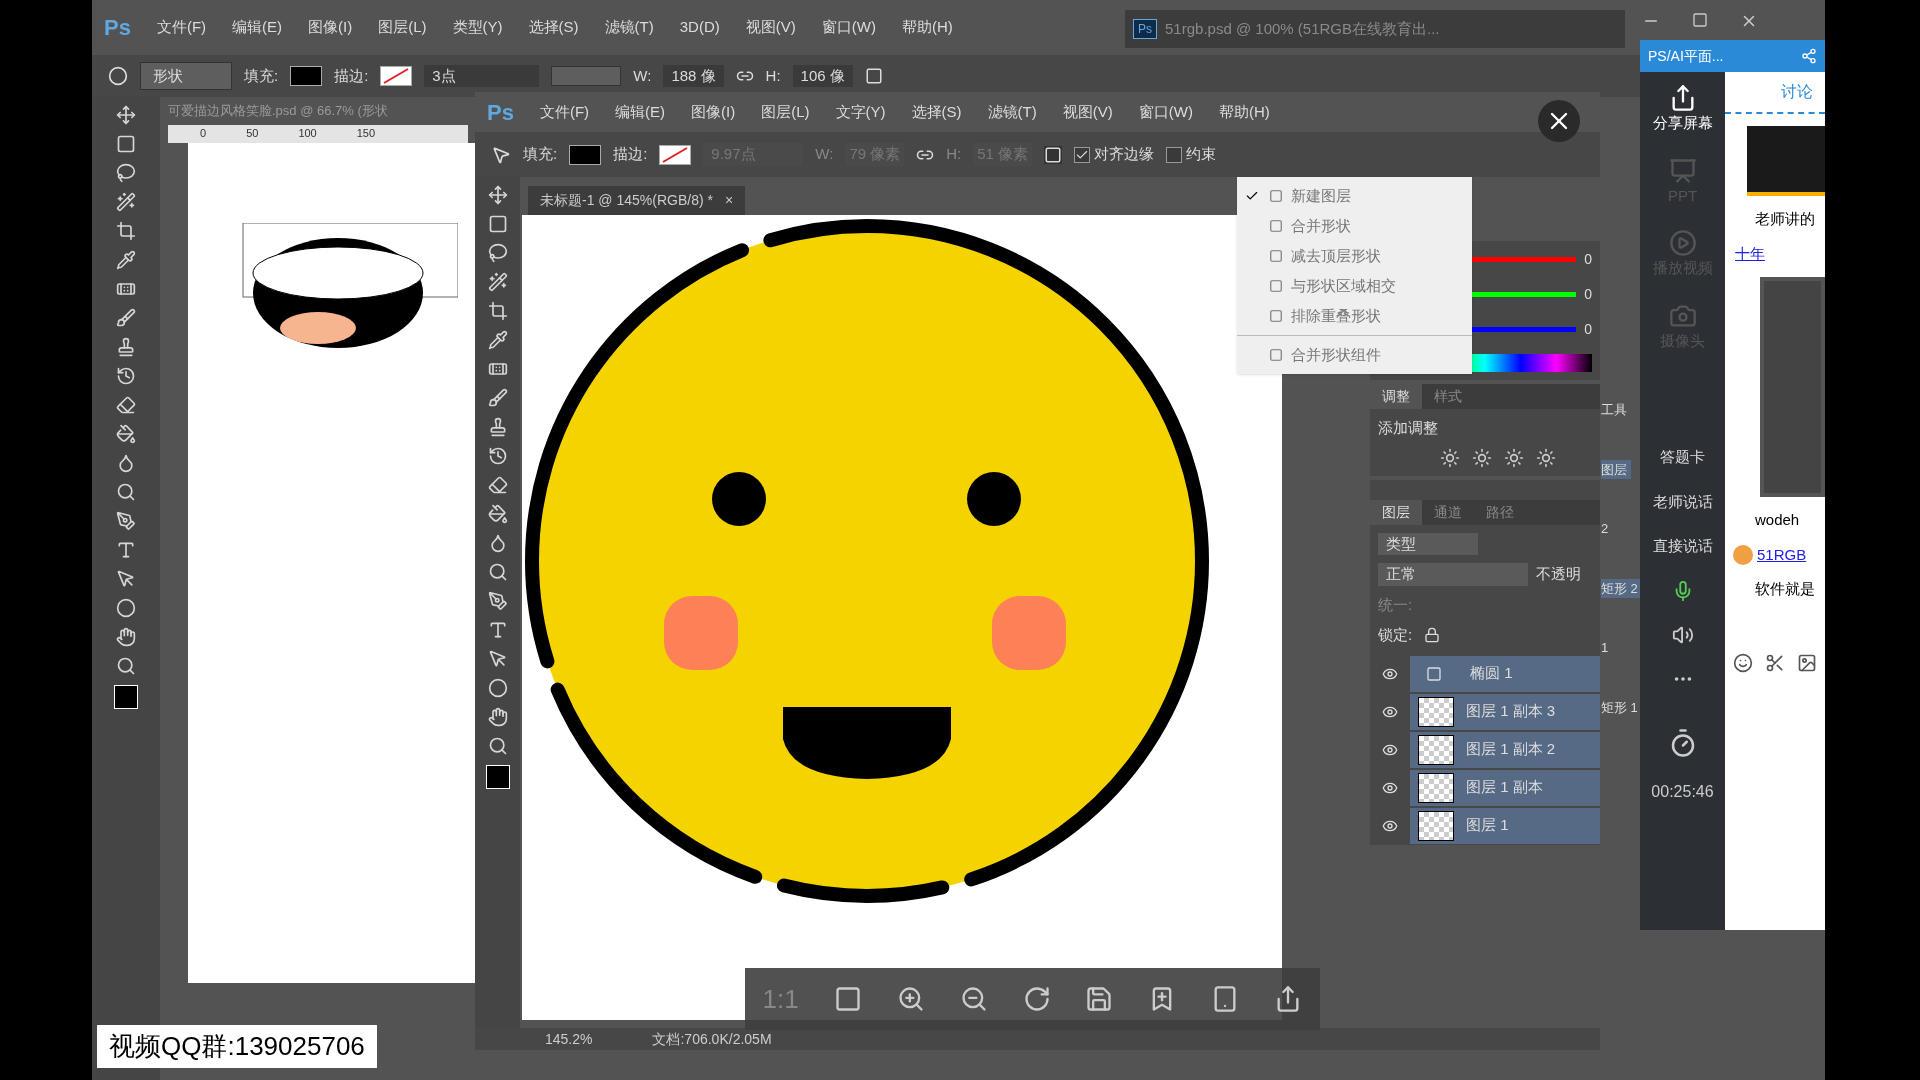 The width and height of the screenshot is (1920, 1080). I want to click on filter-dropdown: 类型, so click(1428, 543).